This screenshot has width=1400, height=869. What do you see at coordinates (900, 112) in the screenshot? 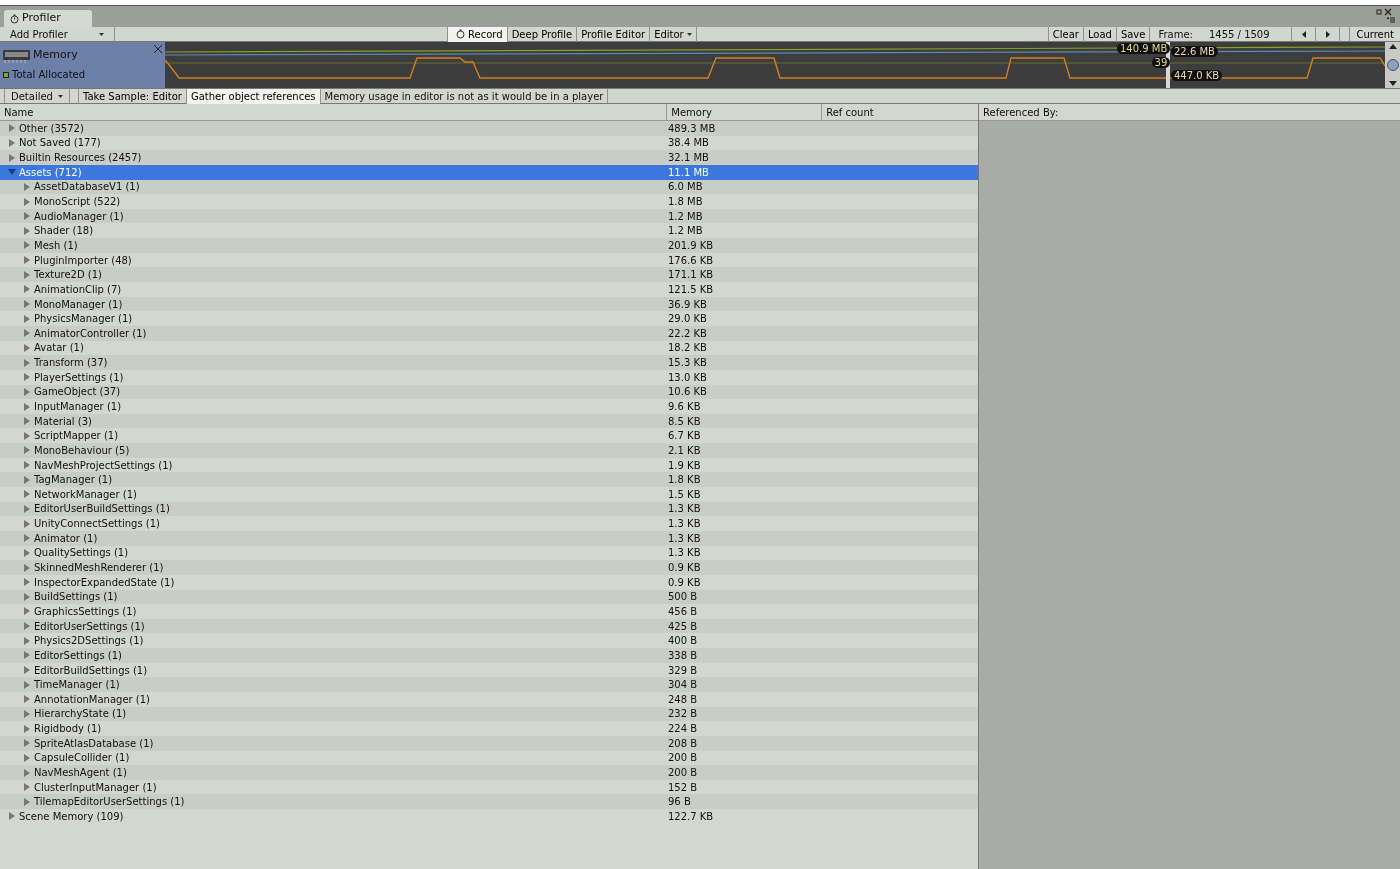
I see `column-header: Ref count` at bounding box center [900, 112].